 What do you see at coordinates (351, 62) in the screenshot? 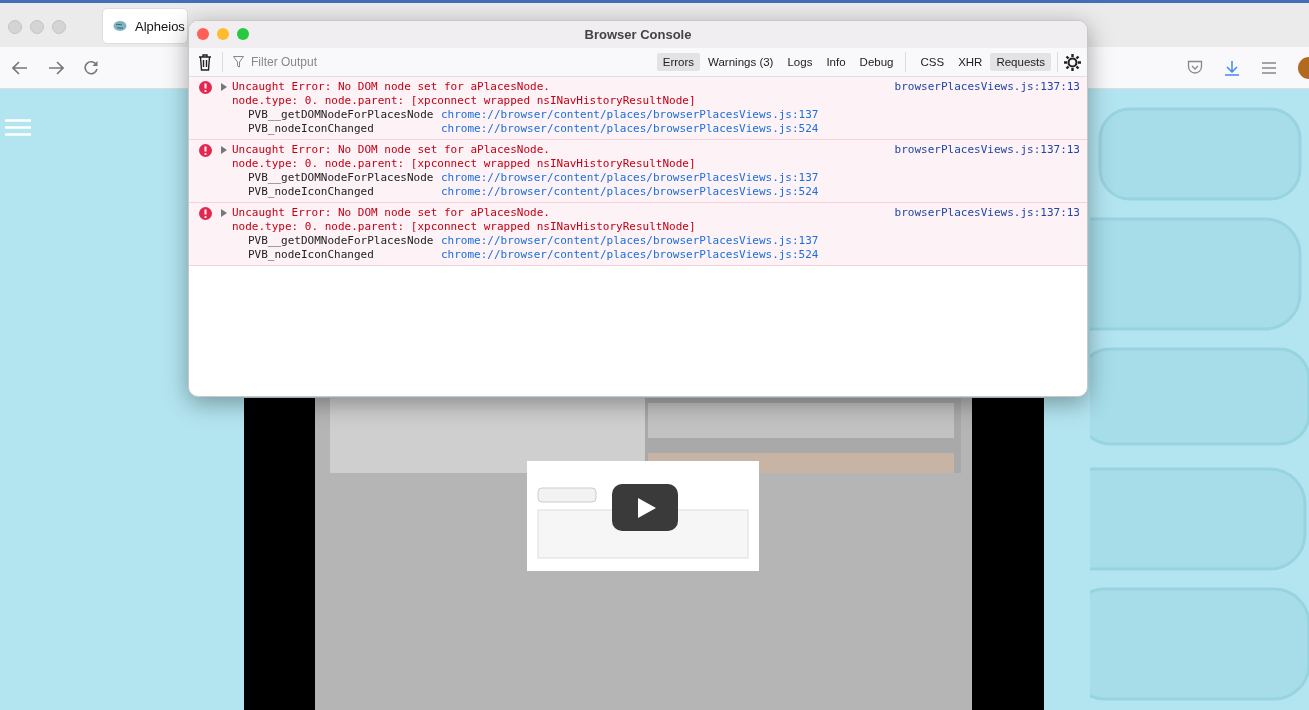
I see `filter-field: Filter Output` at bounding box center [351, 62].